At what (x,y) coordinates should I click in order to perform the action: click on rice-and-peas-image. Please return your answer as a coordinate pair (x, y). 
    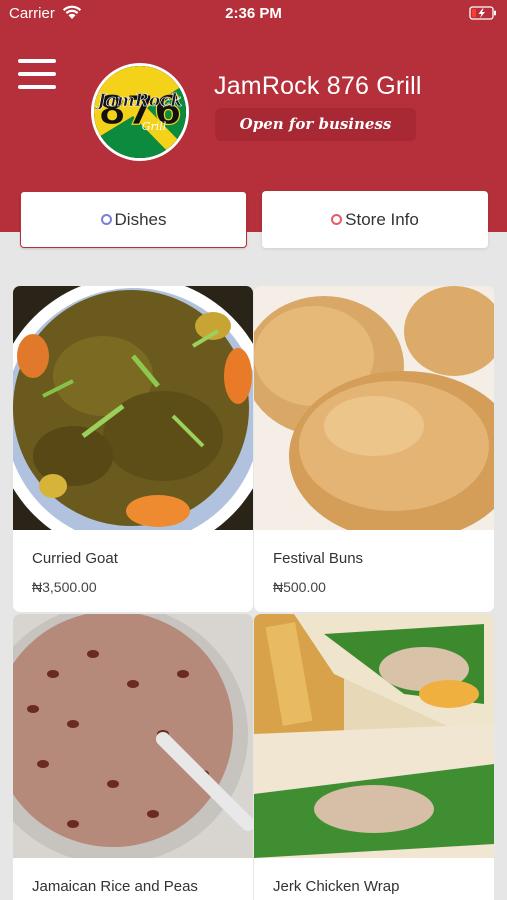
    Looking at the image, I should click on (133, 736).